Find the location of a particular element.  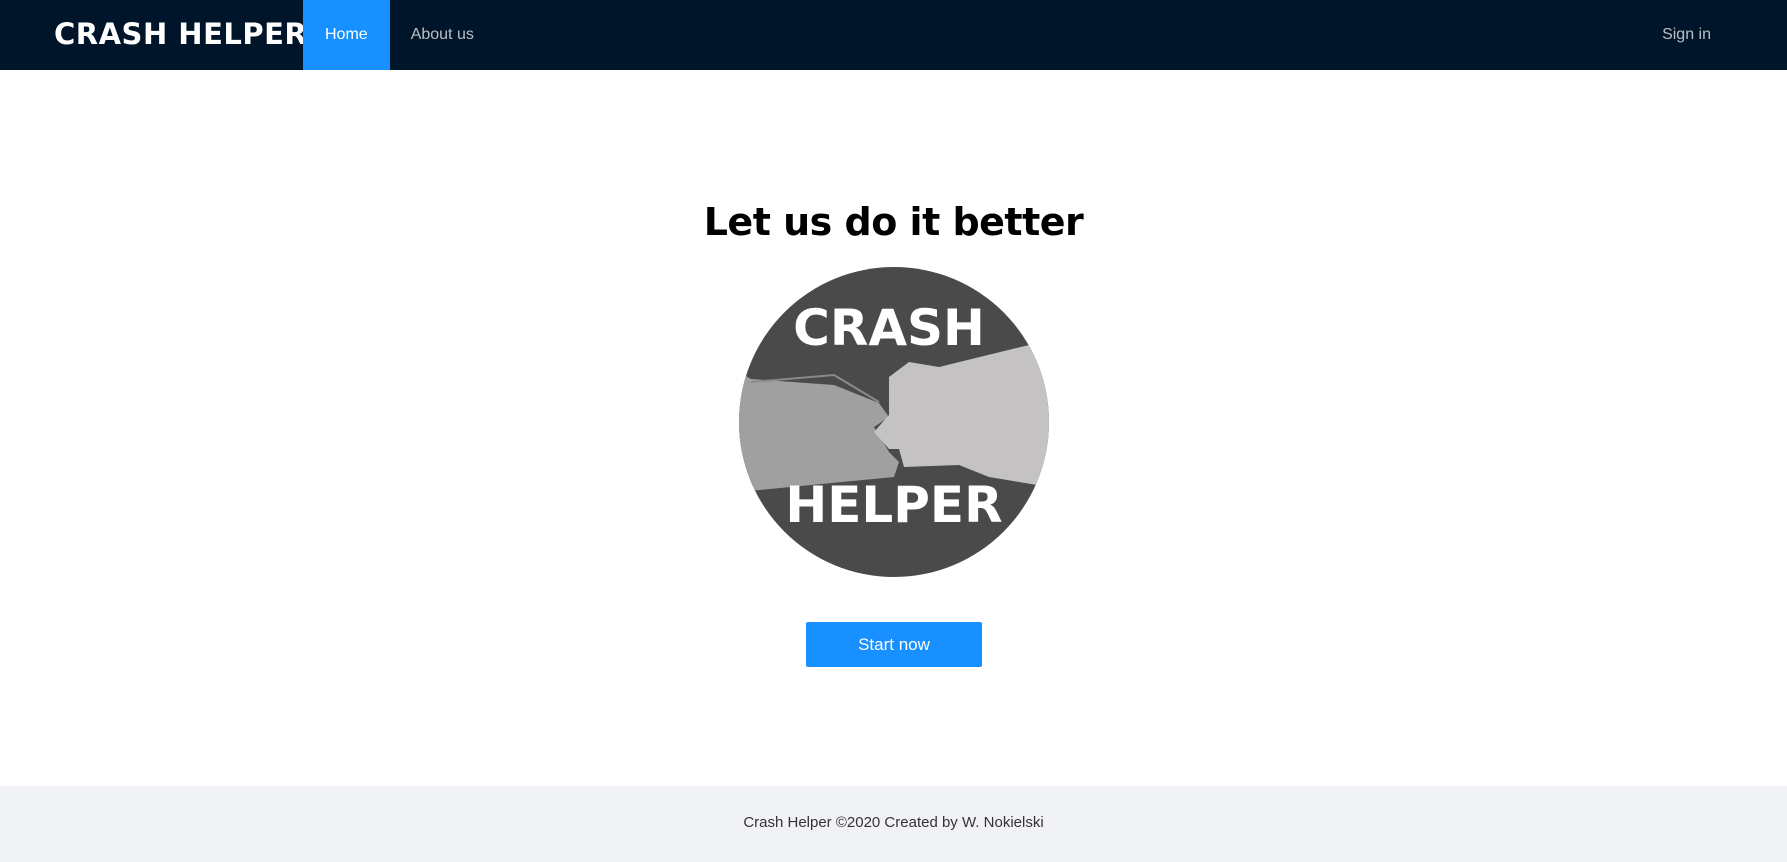

nav-item-about-us: About us is located at coordinates (442, 35).